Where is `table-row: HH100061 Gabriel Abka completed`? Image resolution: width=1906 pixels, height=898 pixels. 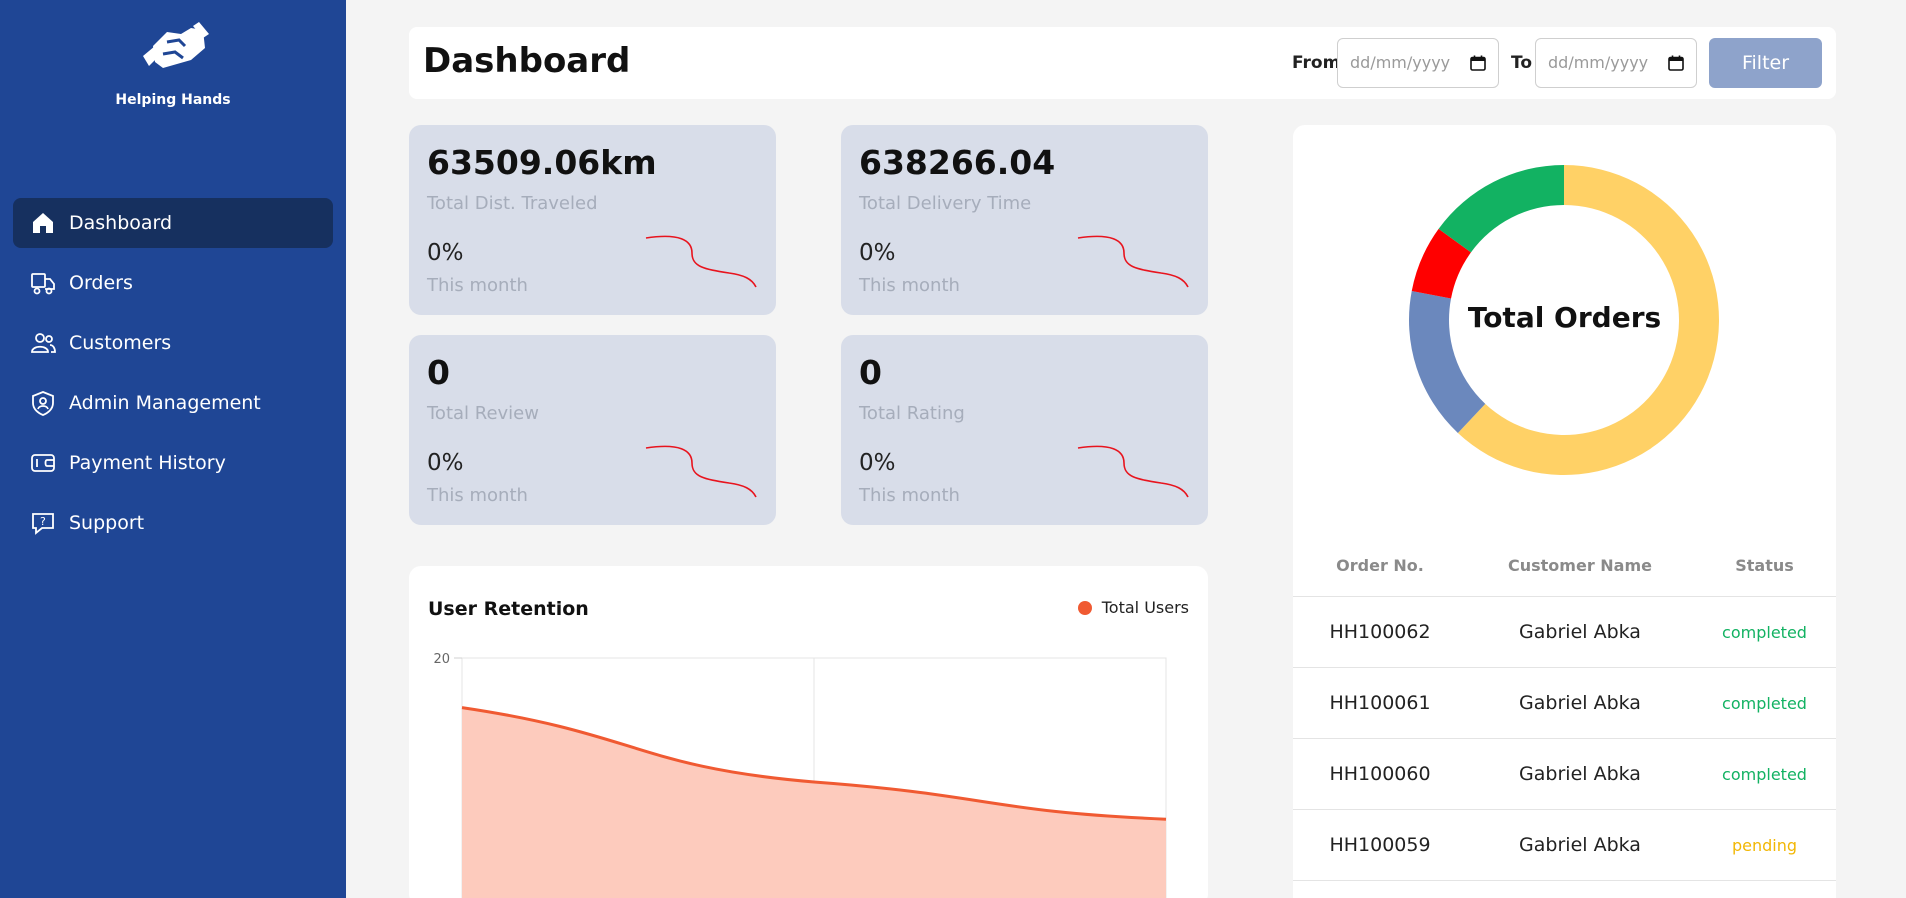 table-row: HH100061 Gabriel Abka completed is located at coordinates (1564, 703).